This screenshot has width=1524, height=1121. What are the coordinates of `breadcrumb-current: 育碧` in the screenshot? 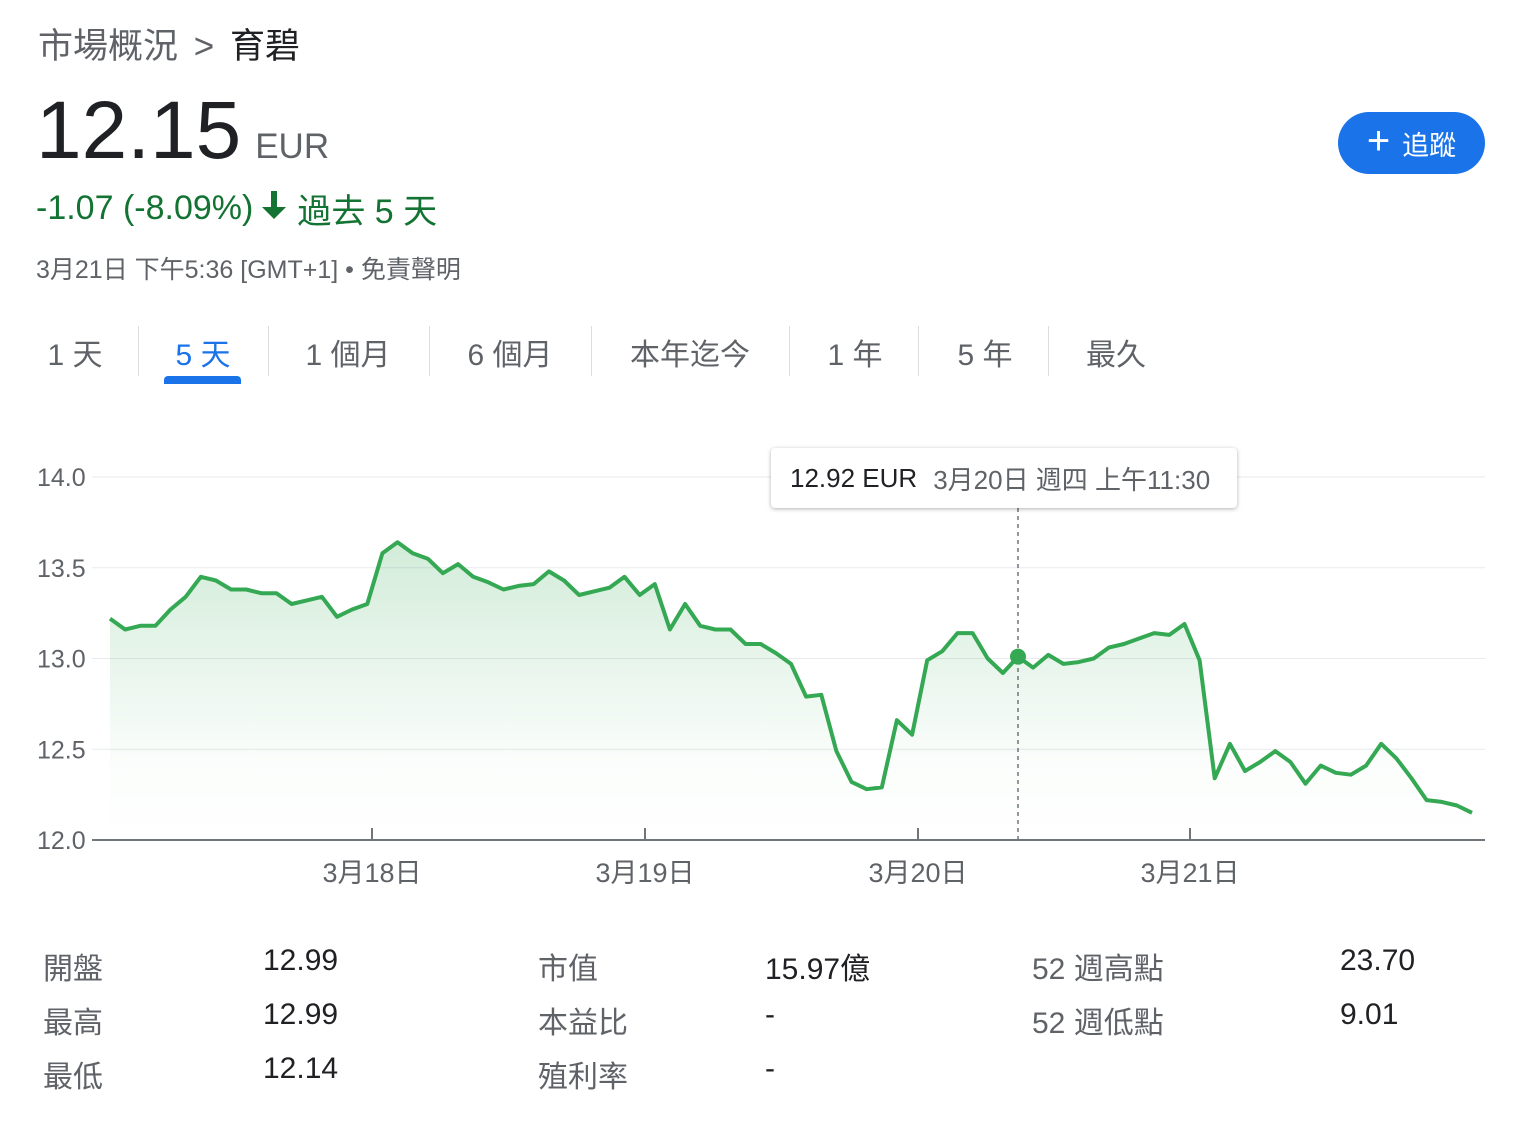 It's located at (264, 46).